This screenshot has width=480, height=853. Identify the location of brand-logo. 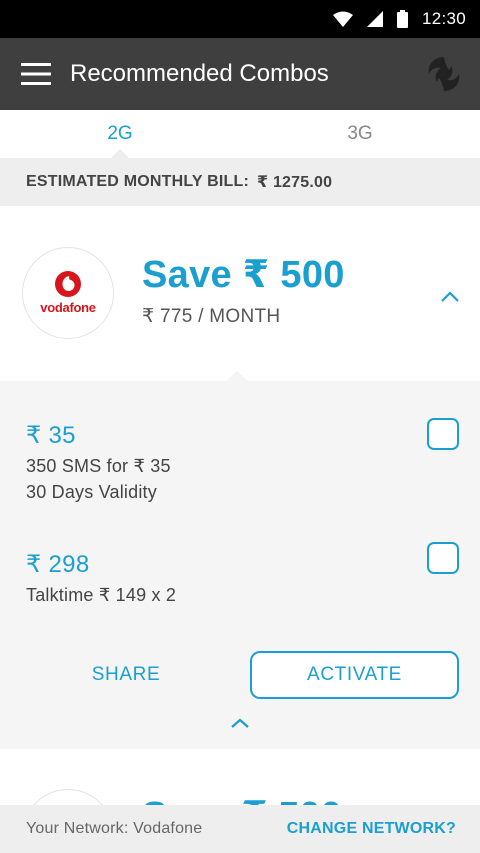
(444, 74).